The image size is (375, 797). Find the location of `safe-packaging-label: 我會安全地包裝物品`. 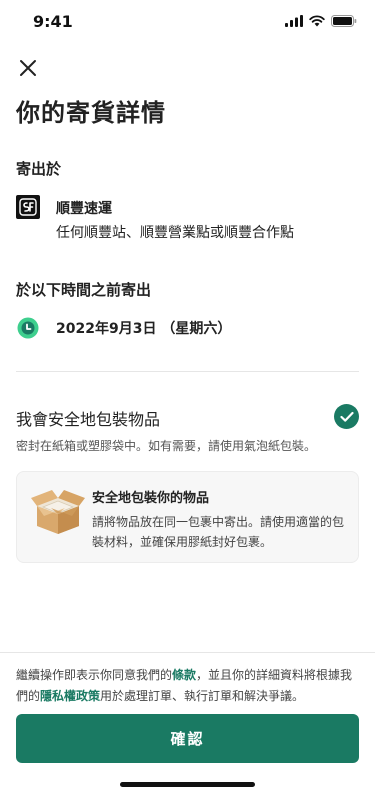

safe-packaging-label: 我會安全地包裝物品 is located at coordinates (88, 419).